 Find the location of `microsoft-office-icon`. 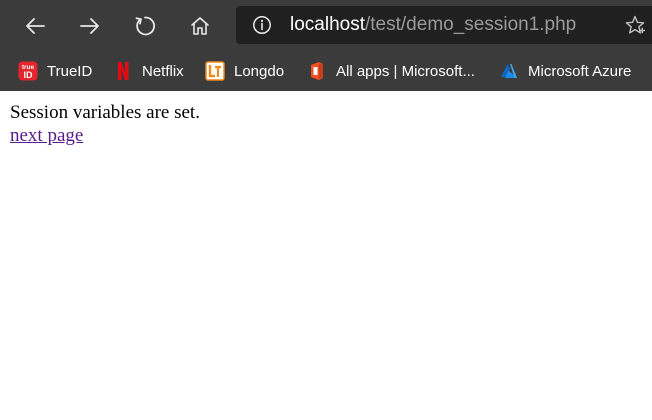

microsoft-office-icon is located at coordinates (317, 71).